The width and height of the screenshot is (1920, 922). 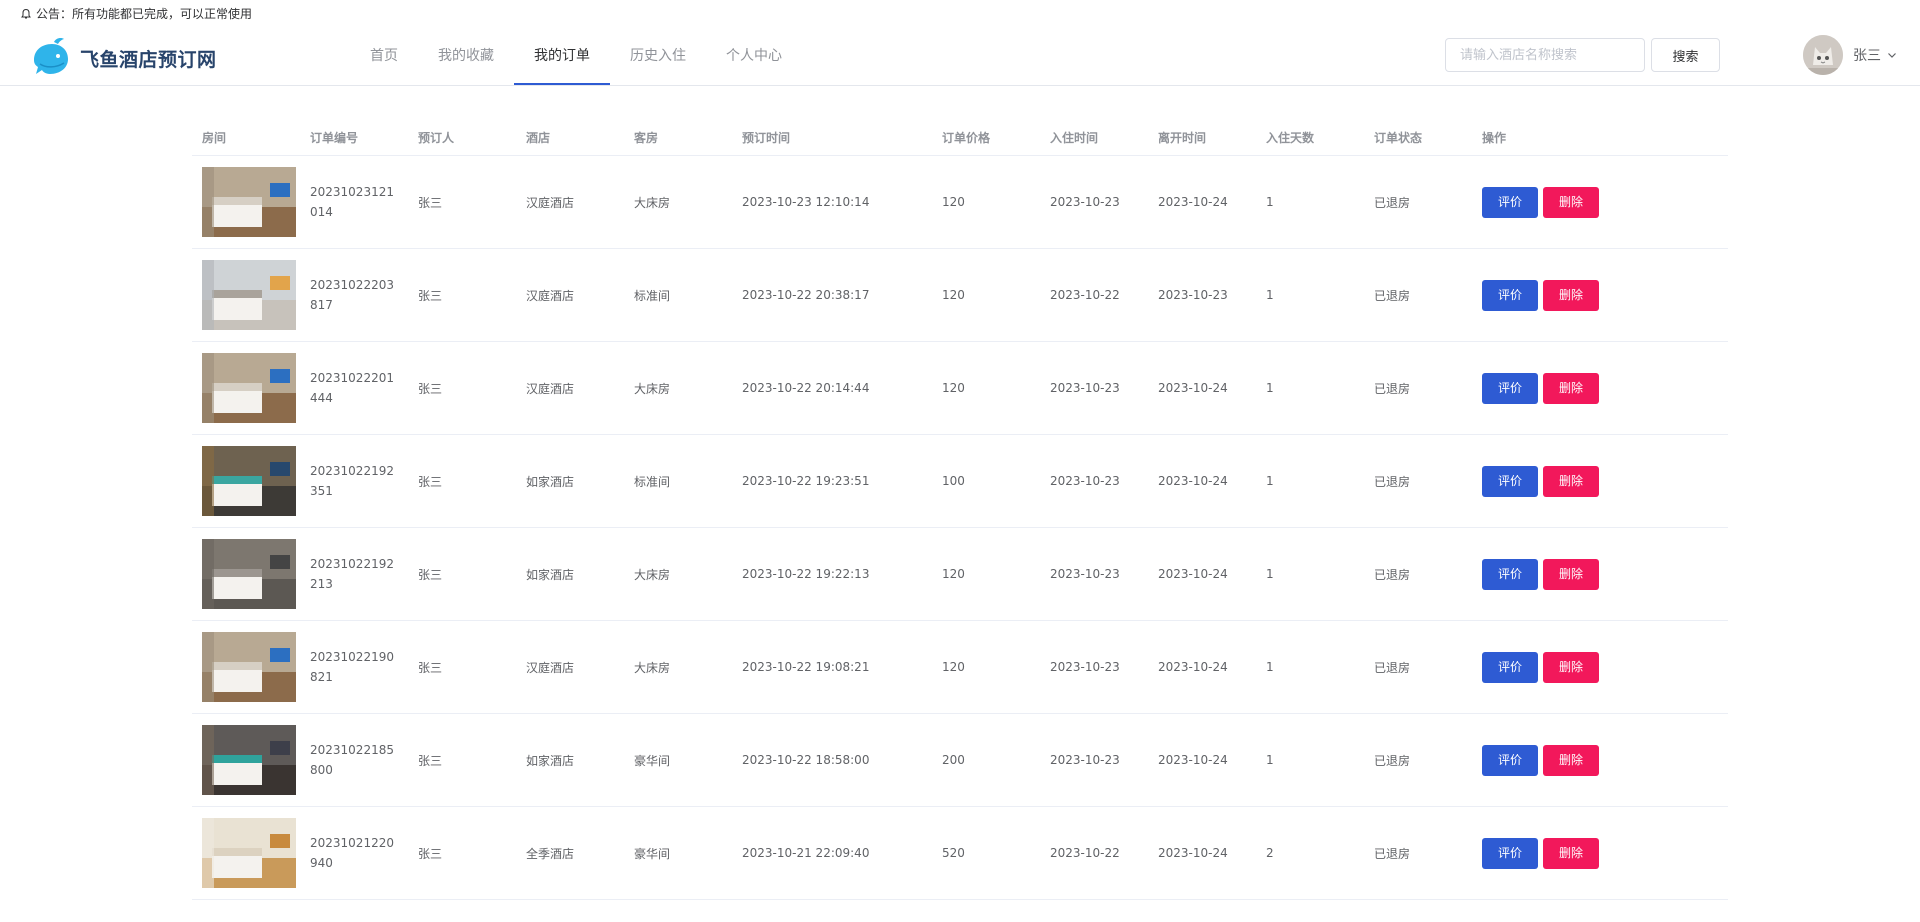 I want to click on nav-home: 首页, so click(x=384, y=56).